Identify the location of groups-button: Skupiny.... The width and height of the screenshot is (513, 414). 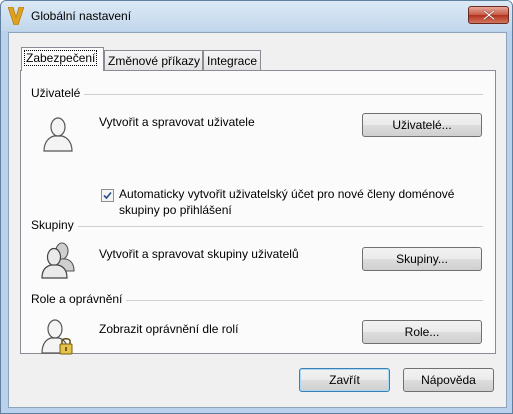
(422, 259).